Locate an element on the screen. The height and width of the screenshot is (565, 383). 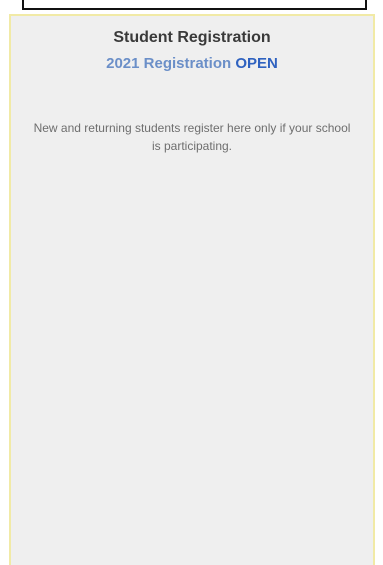
panel-title: Student Registration is located at coordinates (192, 37).